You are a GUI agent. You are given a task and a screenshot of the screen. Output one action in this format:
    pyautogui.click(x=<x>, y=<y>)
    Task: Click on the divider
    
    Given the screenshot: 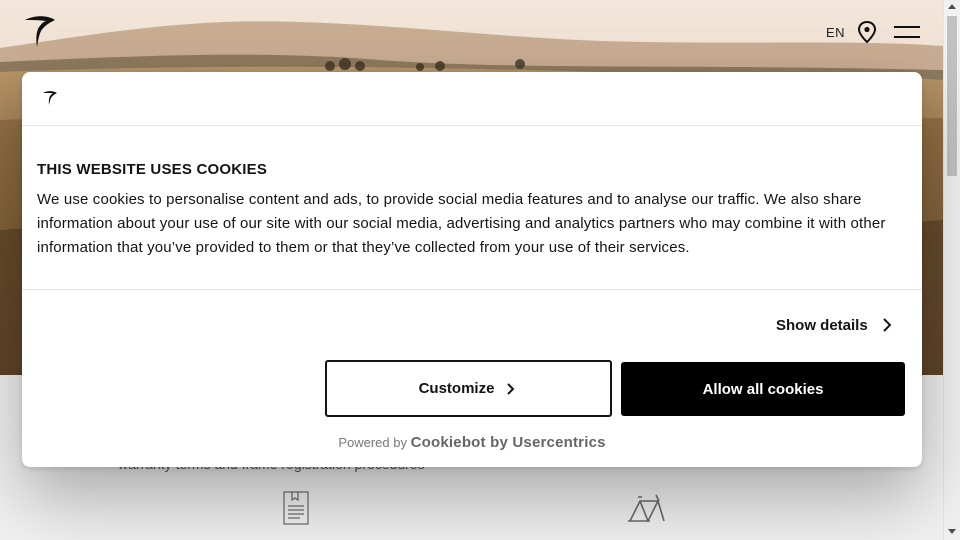 What is the action you would take?
    pyautogui.click(x=472, y=289)
    